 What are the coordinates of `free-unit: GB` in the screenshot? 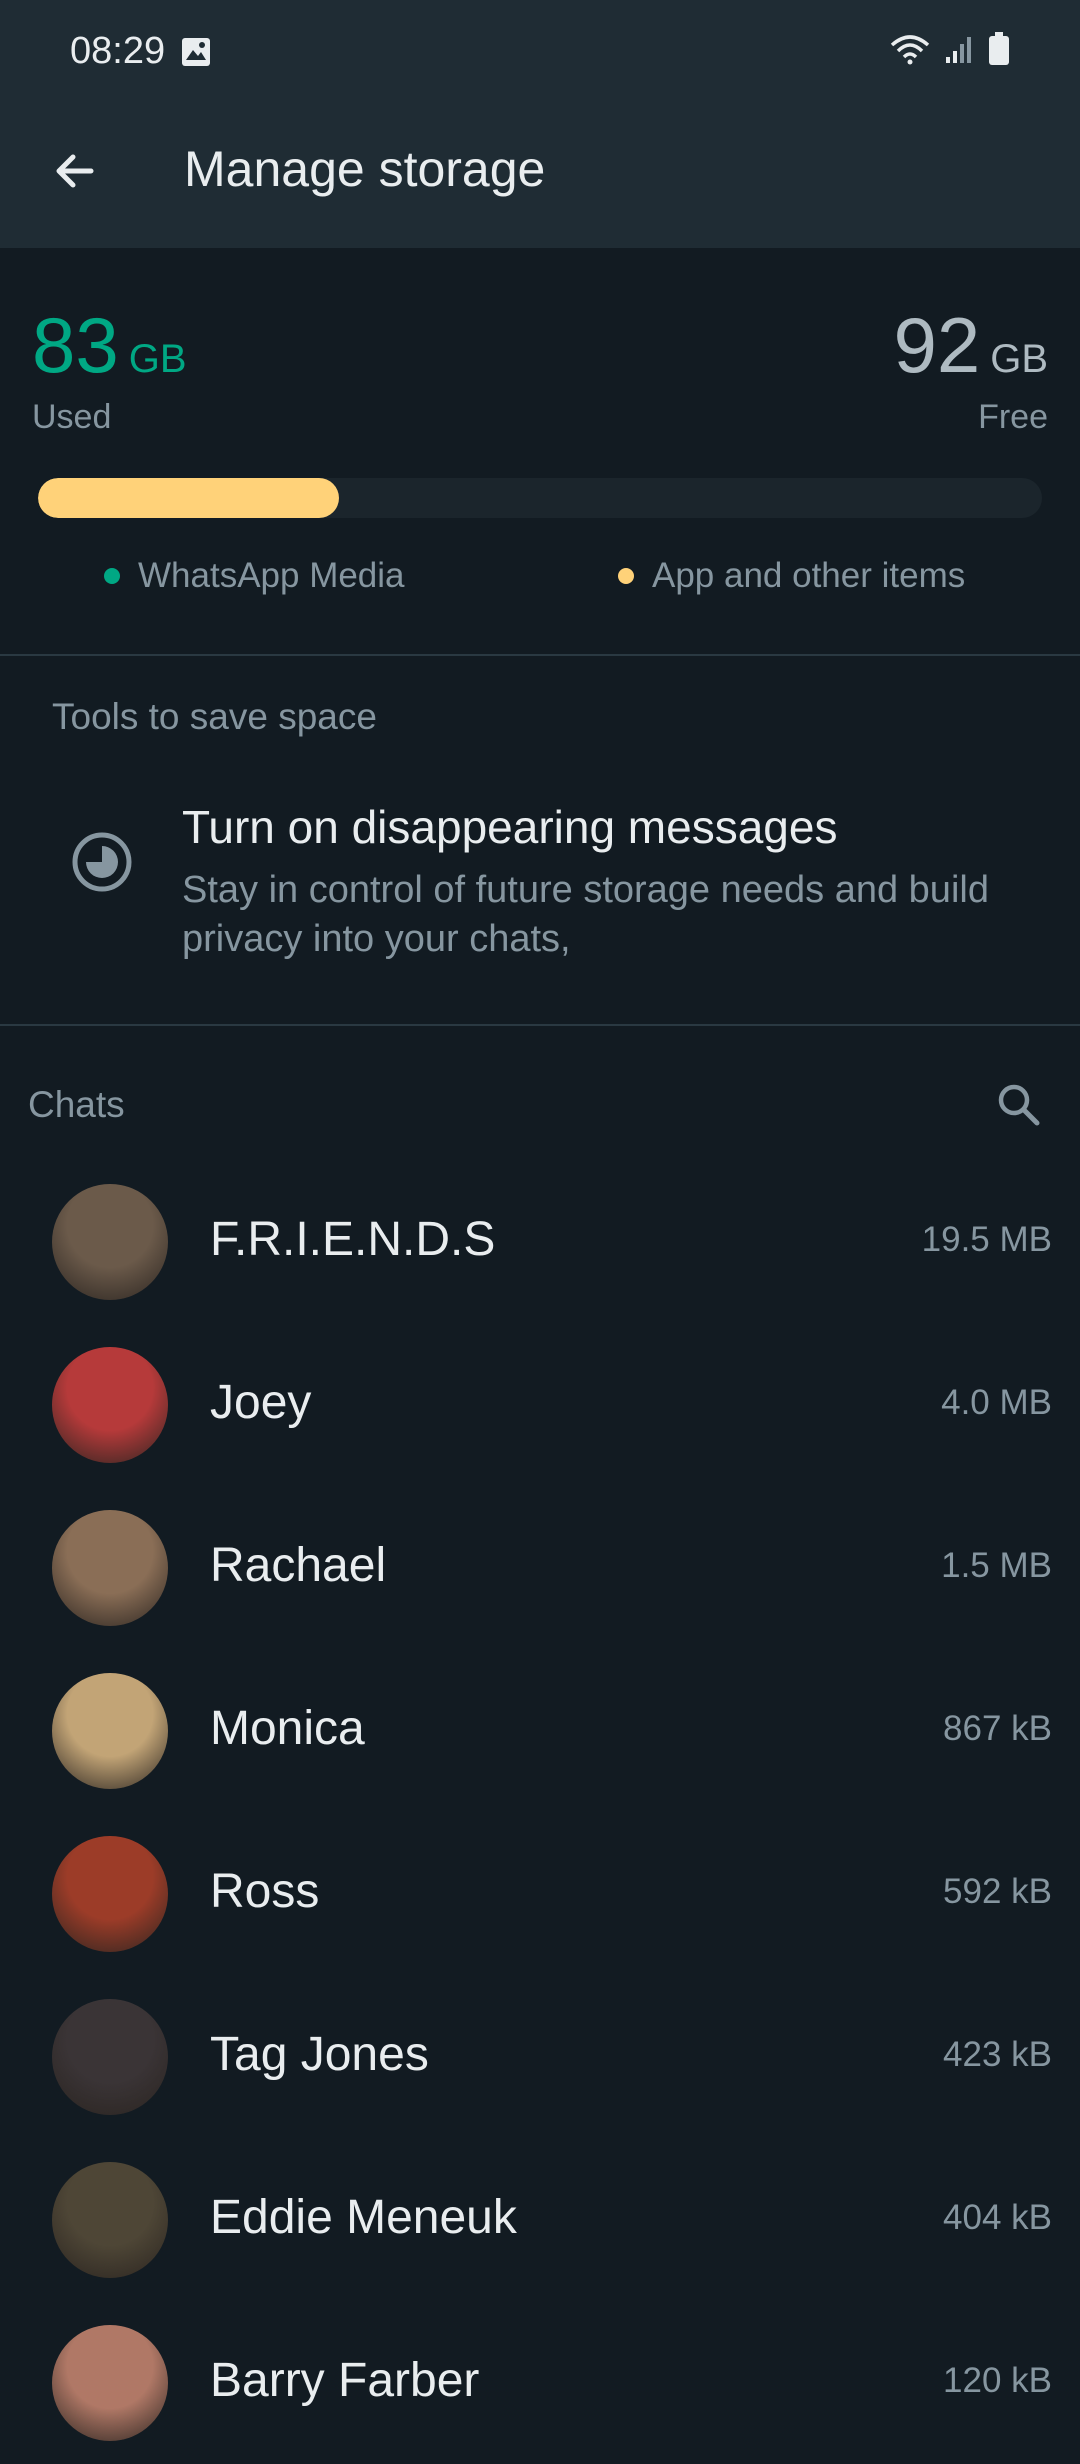 It's located at (1019, 359).